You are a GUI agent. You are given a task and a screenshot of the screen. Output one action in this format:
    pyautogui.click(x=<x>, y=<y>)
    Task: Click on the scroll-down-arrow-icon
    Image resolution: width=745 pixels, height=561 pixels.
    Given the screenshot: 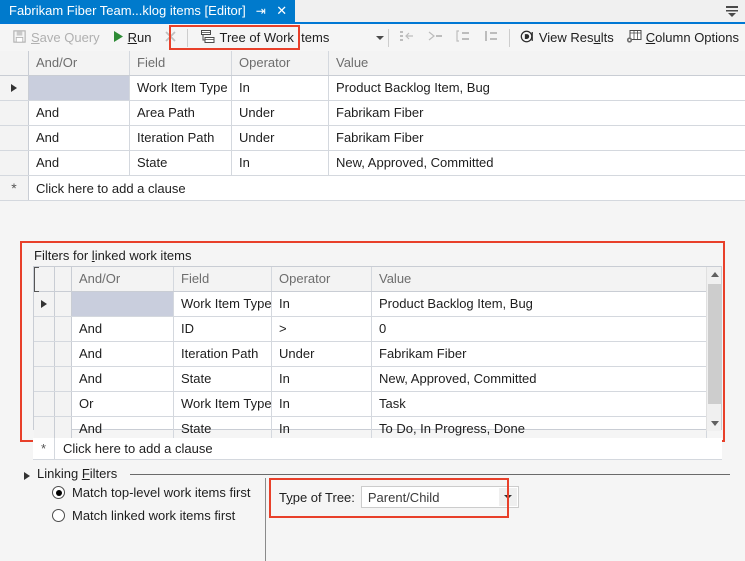 What is the action you would take?
    pyautogui.click(x=714, y=423)
    